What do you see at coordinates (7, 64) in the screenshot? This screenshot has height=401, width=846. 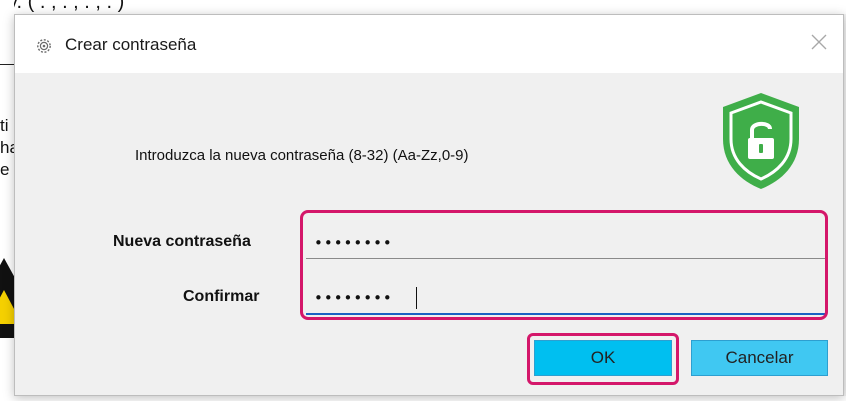 I see `background-divider` at bounding box center [7, 64].